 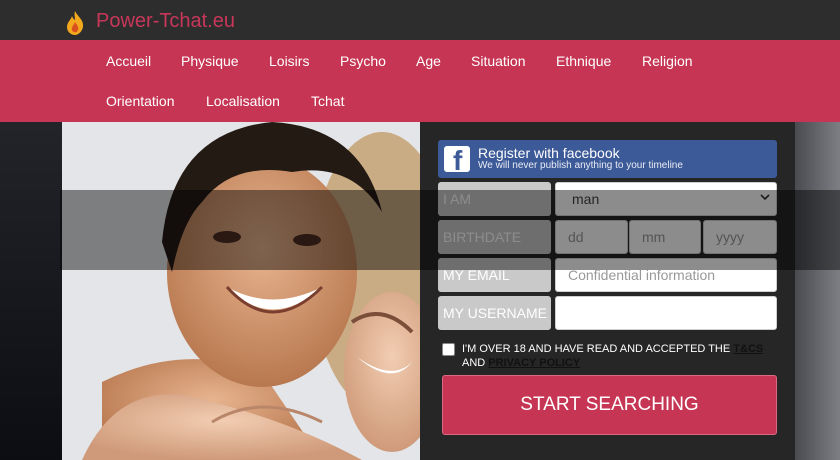 What do you see at coordinates (289, 61) in the screenshot?
I see `nav-item-loisirs: Loisirs` at bounding box center [289, 61].